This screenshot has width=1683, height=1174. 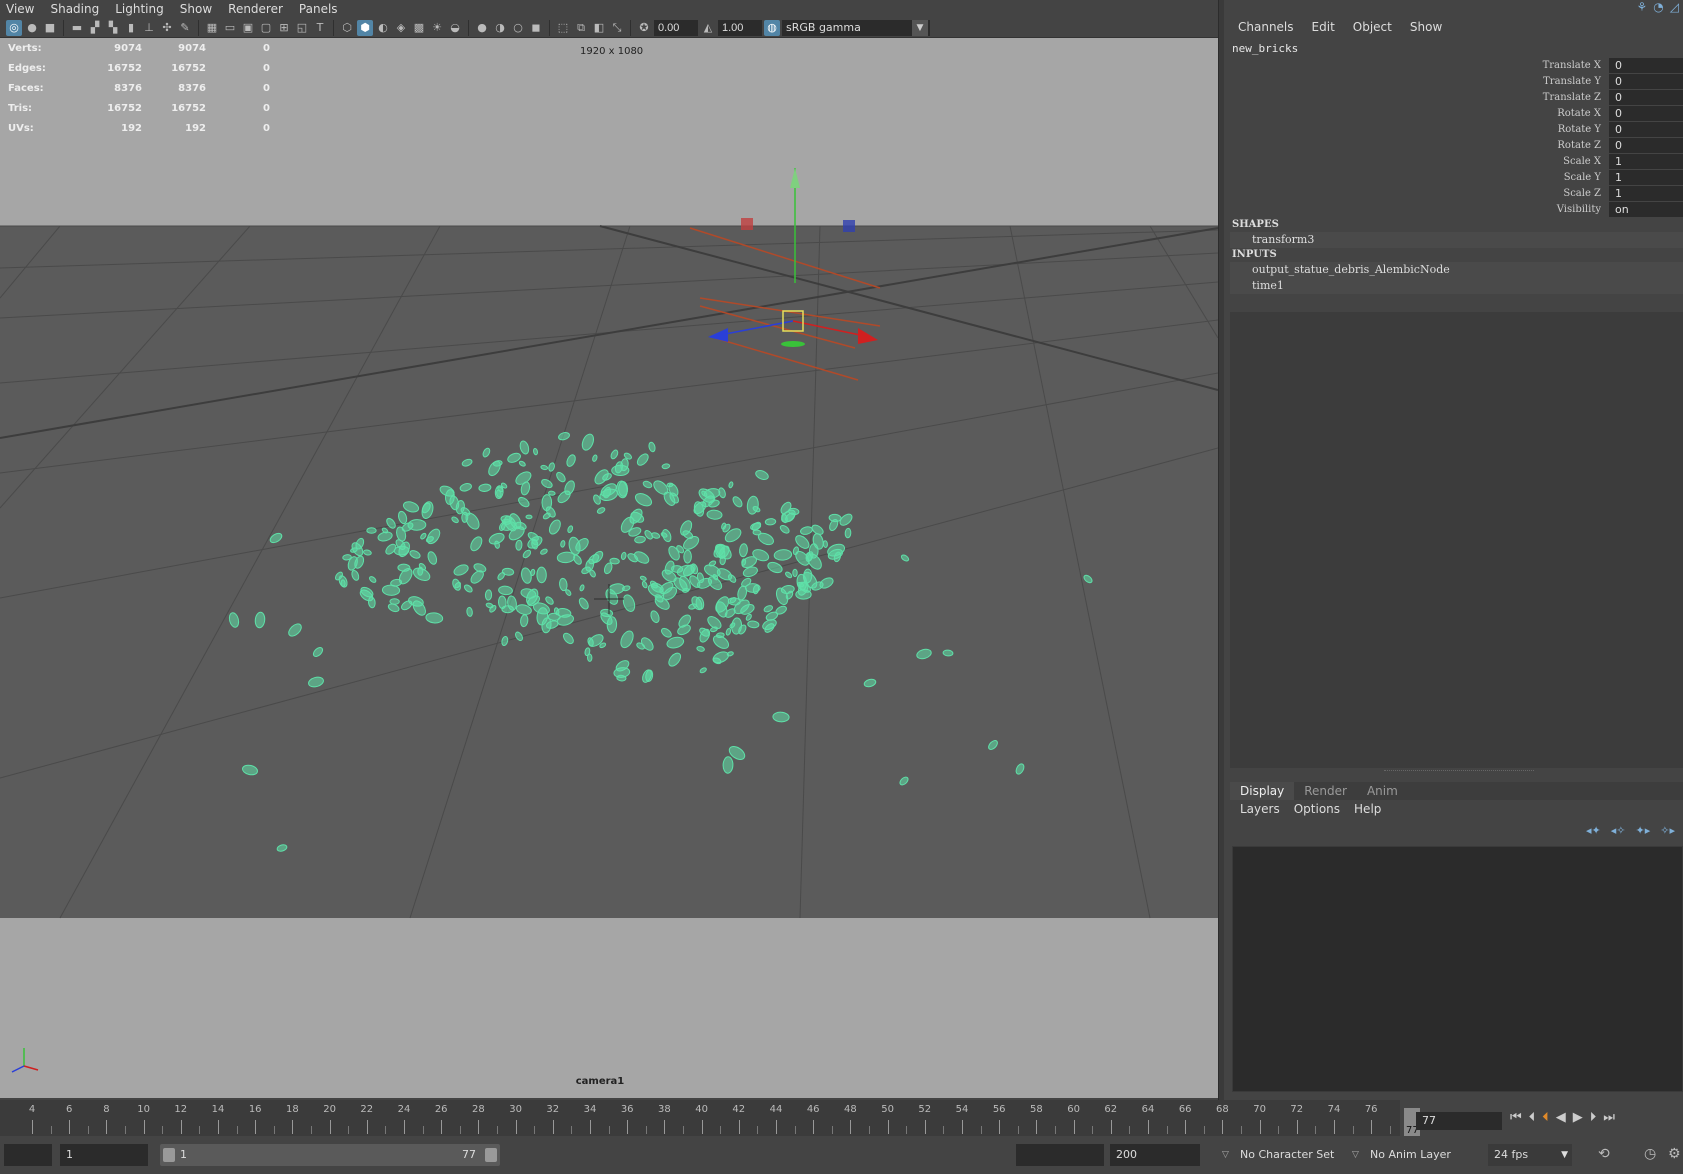 I want to click on exposure-field, so click(x=676, y=27).